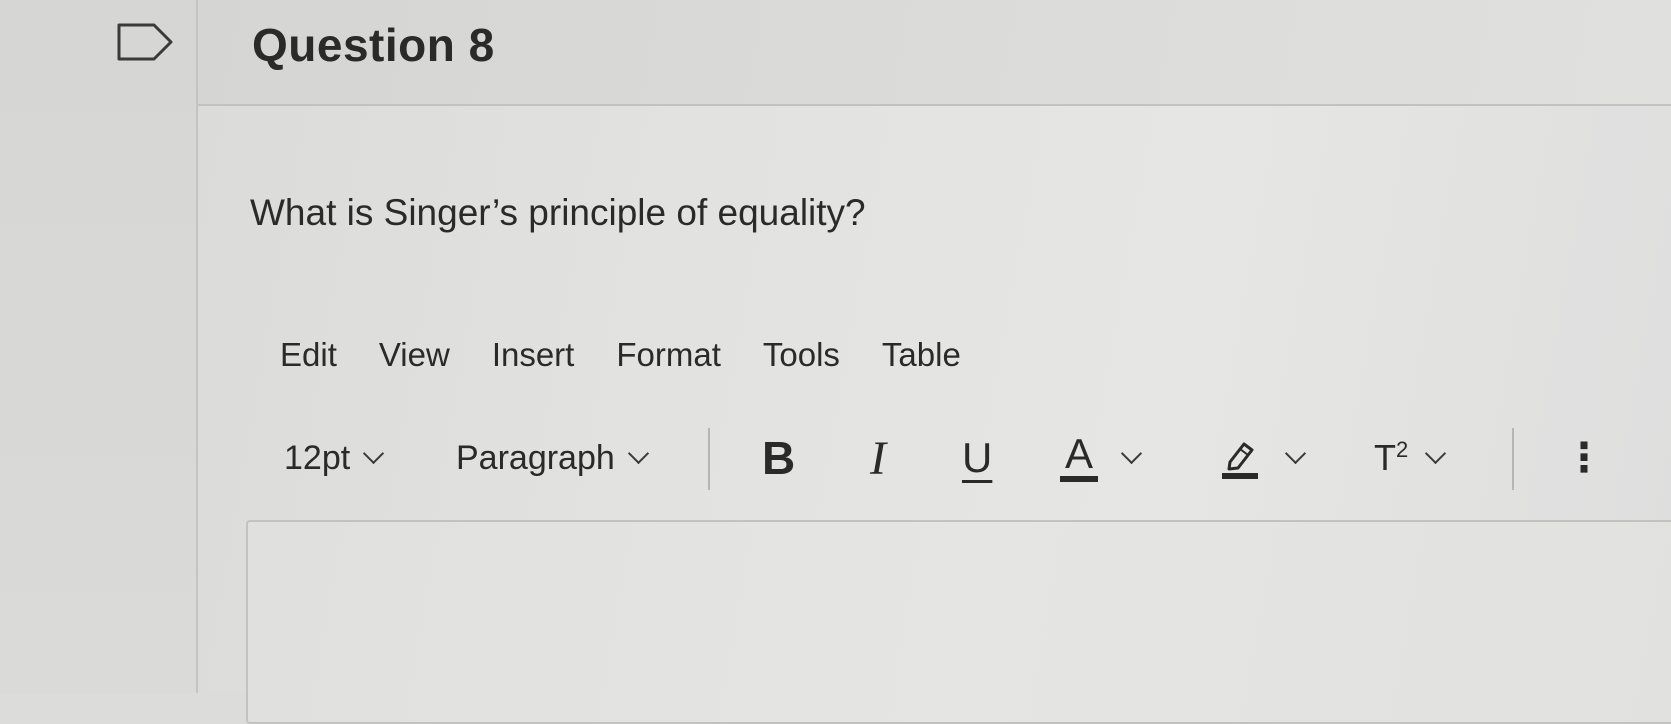 This screenshot has width=1671, height=724. Describe the element at coordinates (668, 355) in the screenshot. I see `menu-format: Format` at that location.